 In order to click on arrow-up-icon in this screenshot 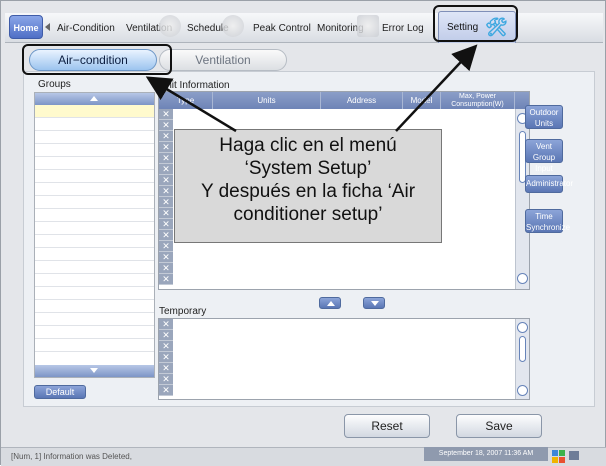, I will do `click(331, 303)`.